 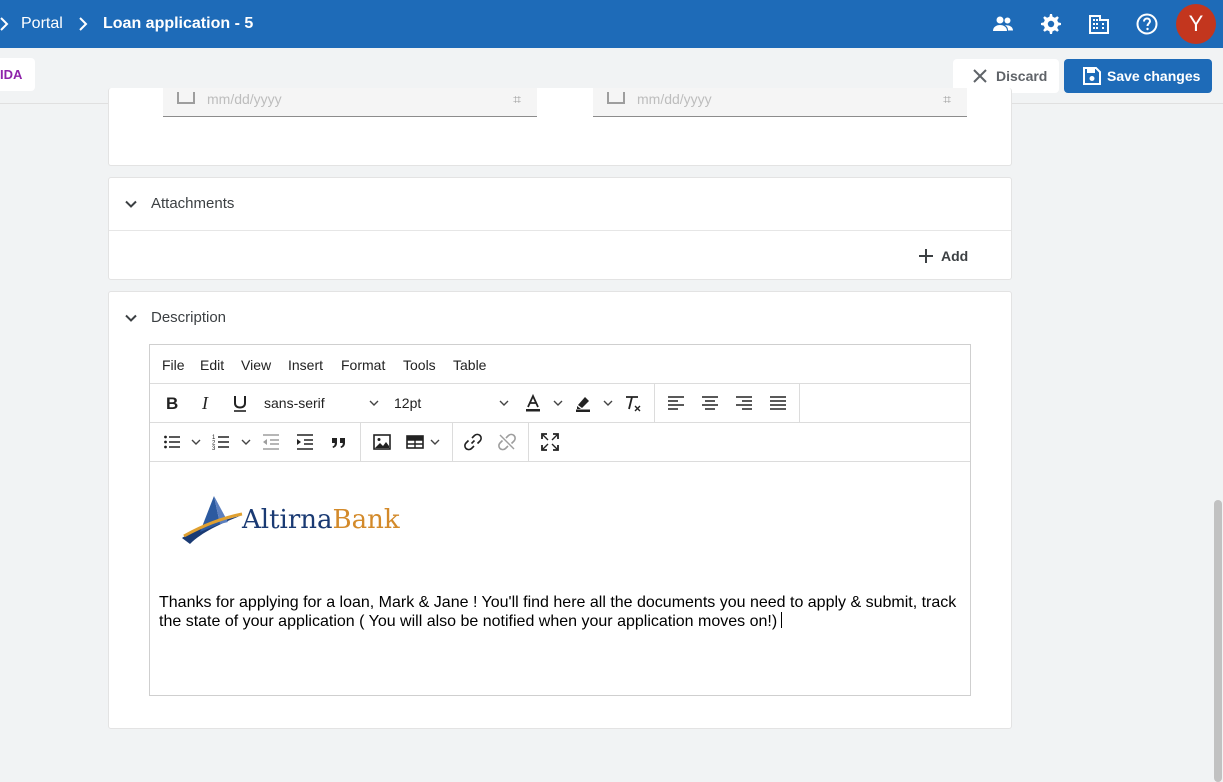 I want to click on indent-icon, so click(x=305, y=442).